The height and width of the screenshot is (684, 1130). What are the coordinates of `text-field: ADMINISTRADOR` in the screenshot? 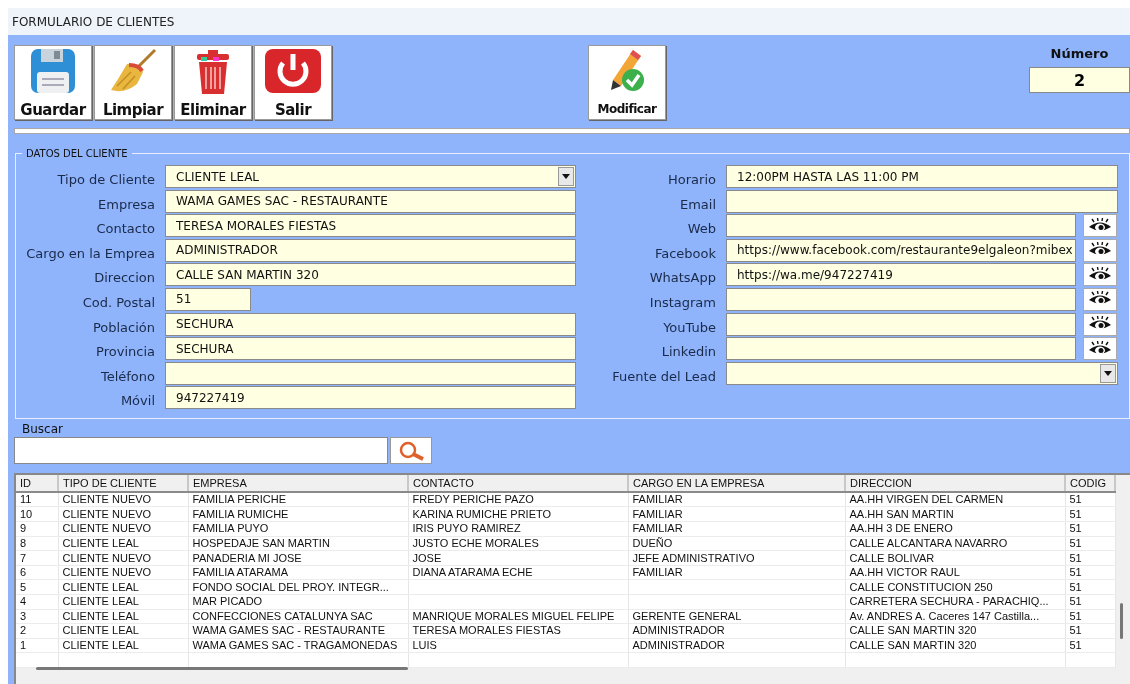 It's located at (370, 250).